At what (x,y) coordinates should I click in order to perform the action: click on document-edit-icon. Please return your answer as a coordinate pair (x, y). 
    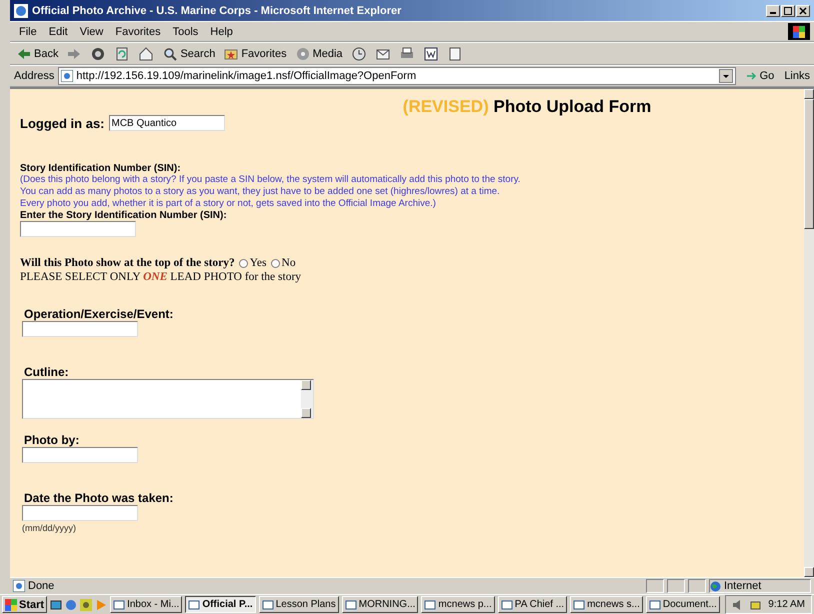
    Looking at the image, I should click on (430, 54).